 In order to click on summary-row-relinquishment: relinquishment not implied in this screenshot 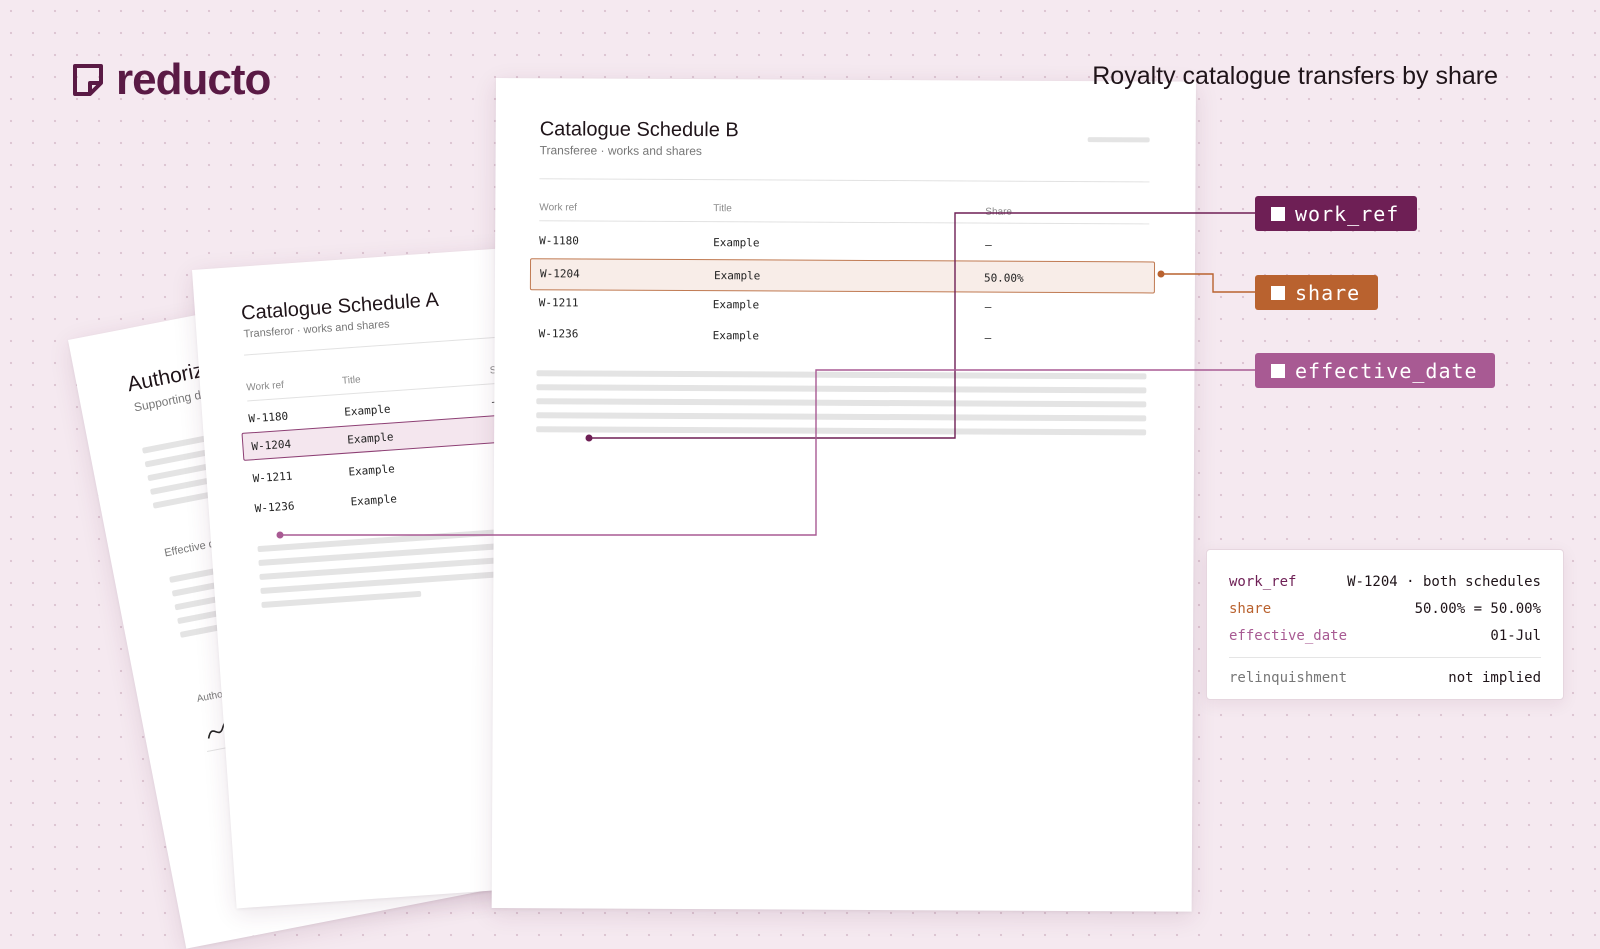, I will do `click(1385, 677)`.